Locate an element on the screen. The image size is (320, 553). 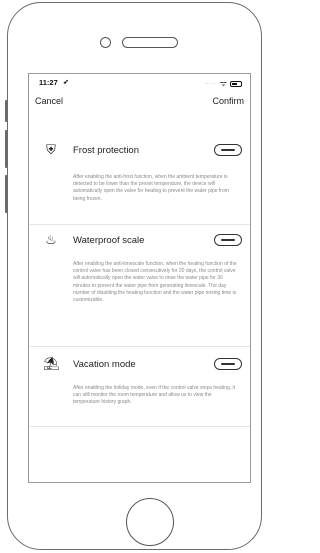
signal-icon: ····· is located at coordinates (210, 83).